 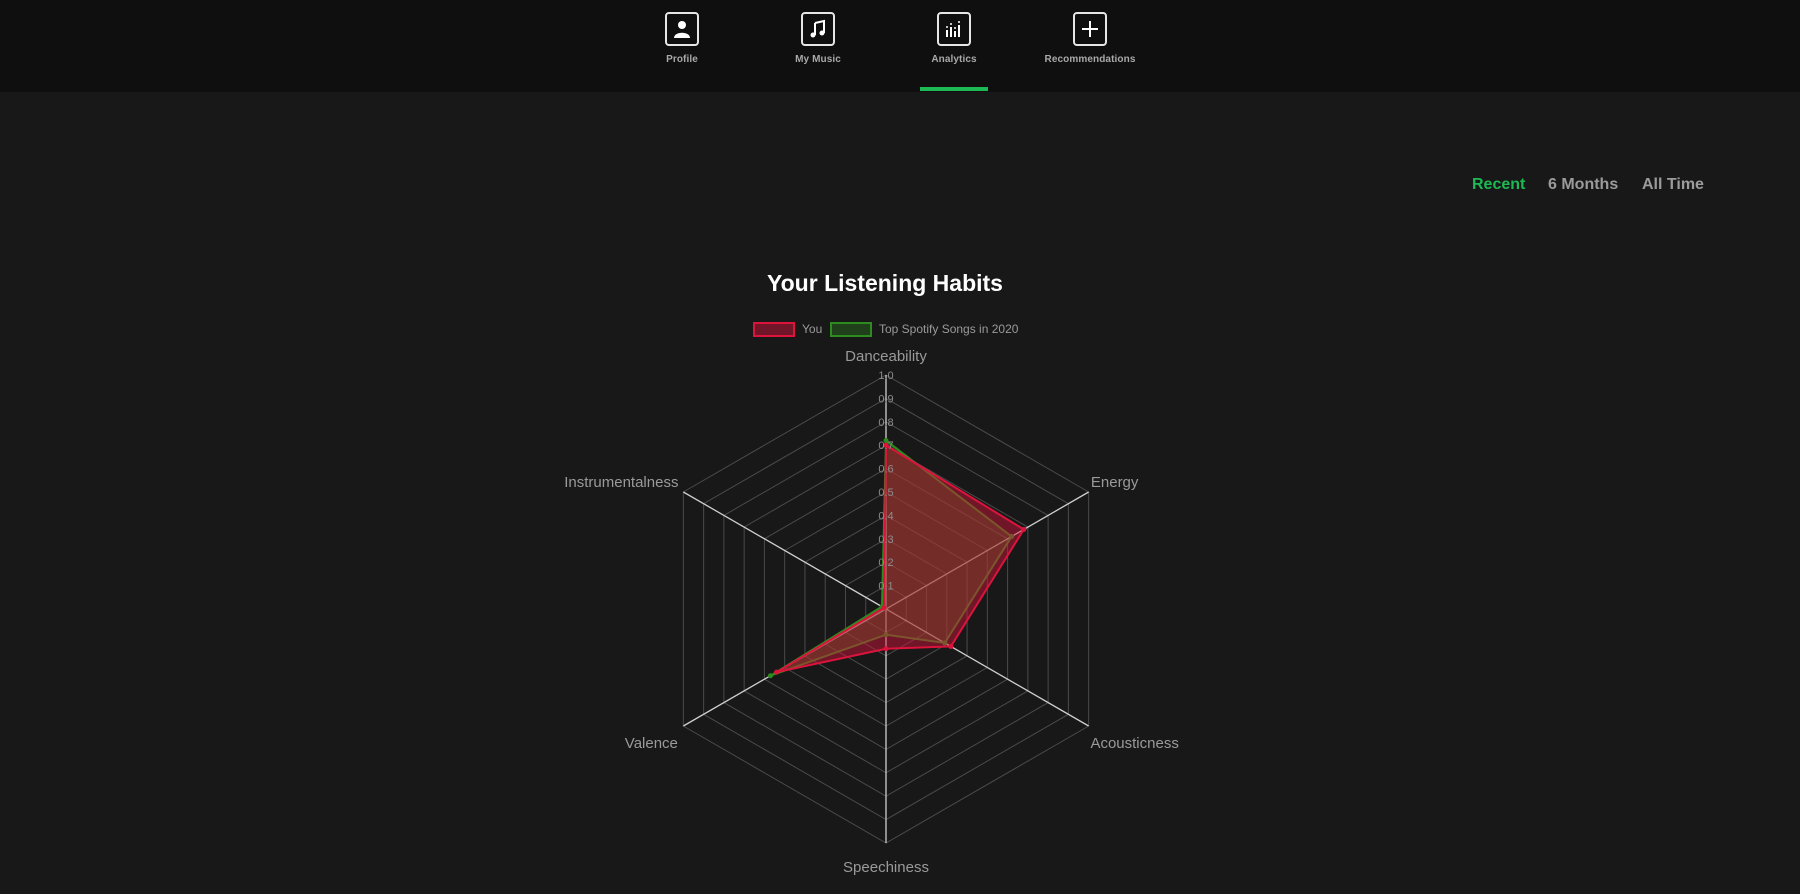 I want to click on nav-item-analytics: Analytics, so click(x=954, y=52).